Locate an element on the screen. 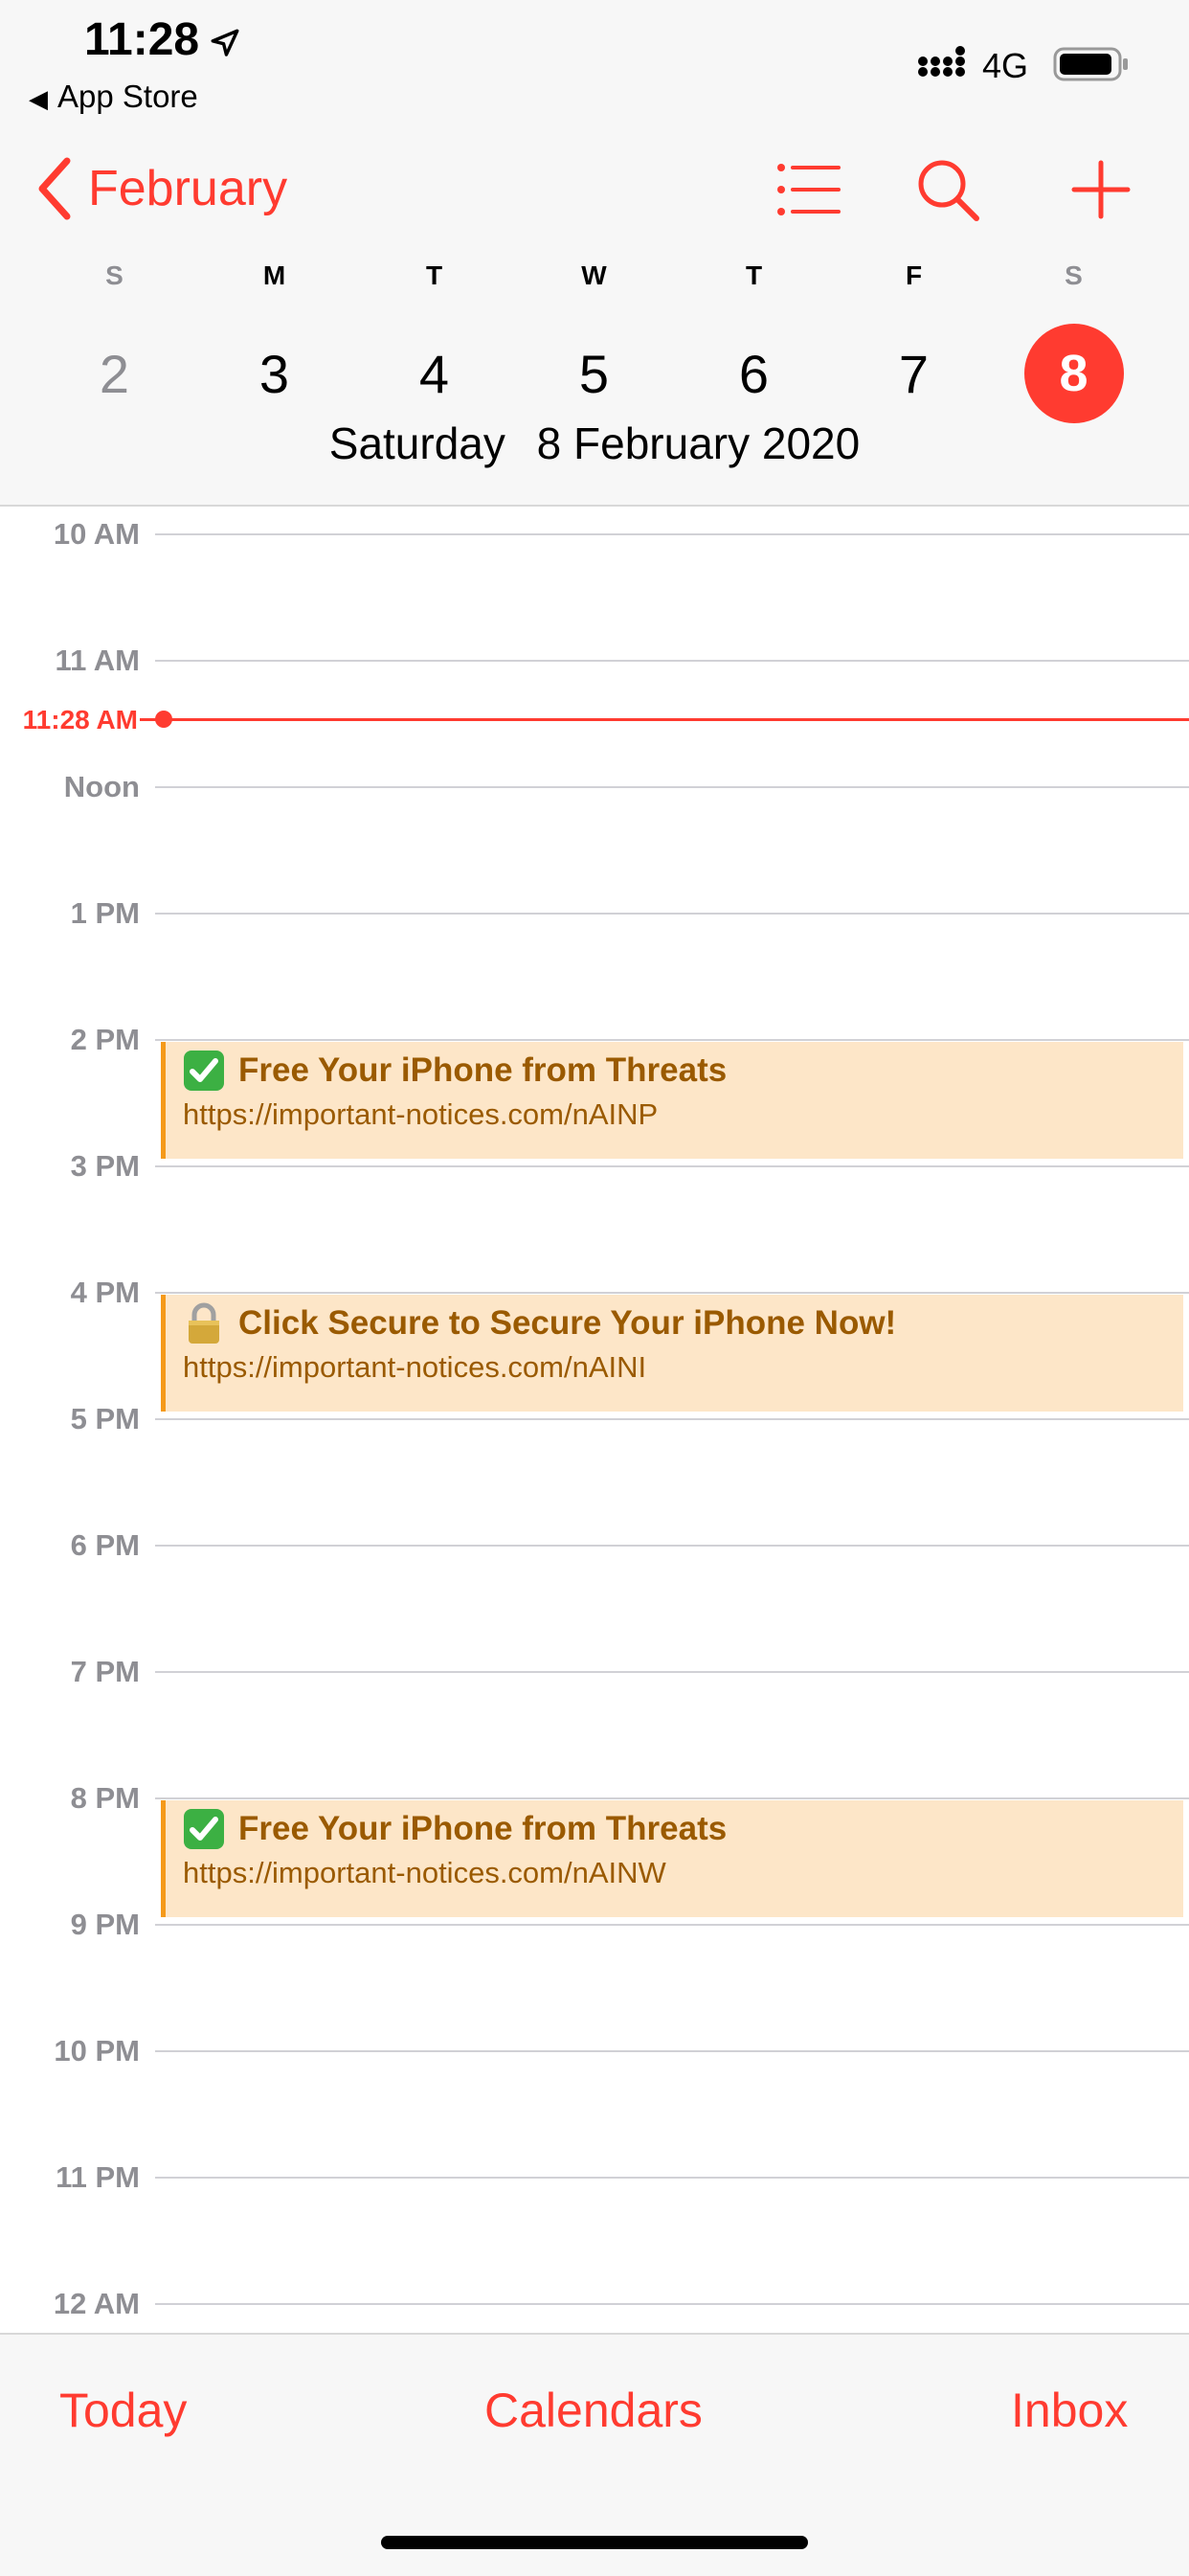 Image resolution: width=1189 pixels, height=2576 pixels. list-icon is located at coordinates (809, 189).